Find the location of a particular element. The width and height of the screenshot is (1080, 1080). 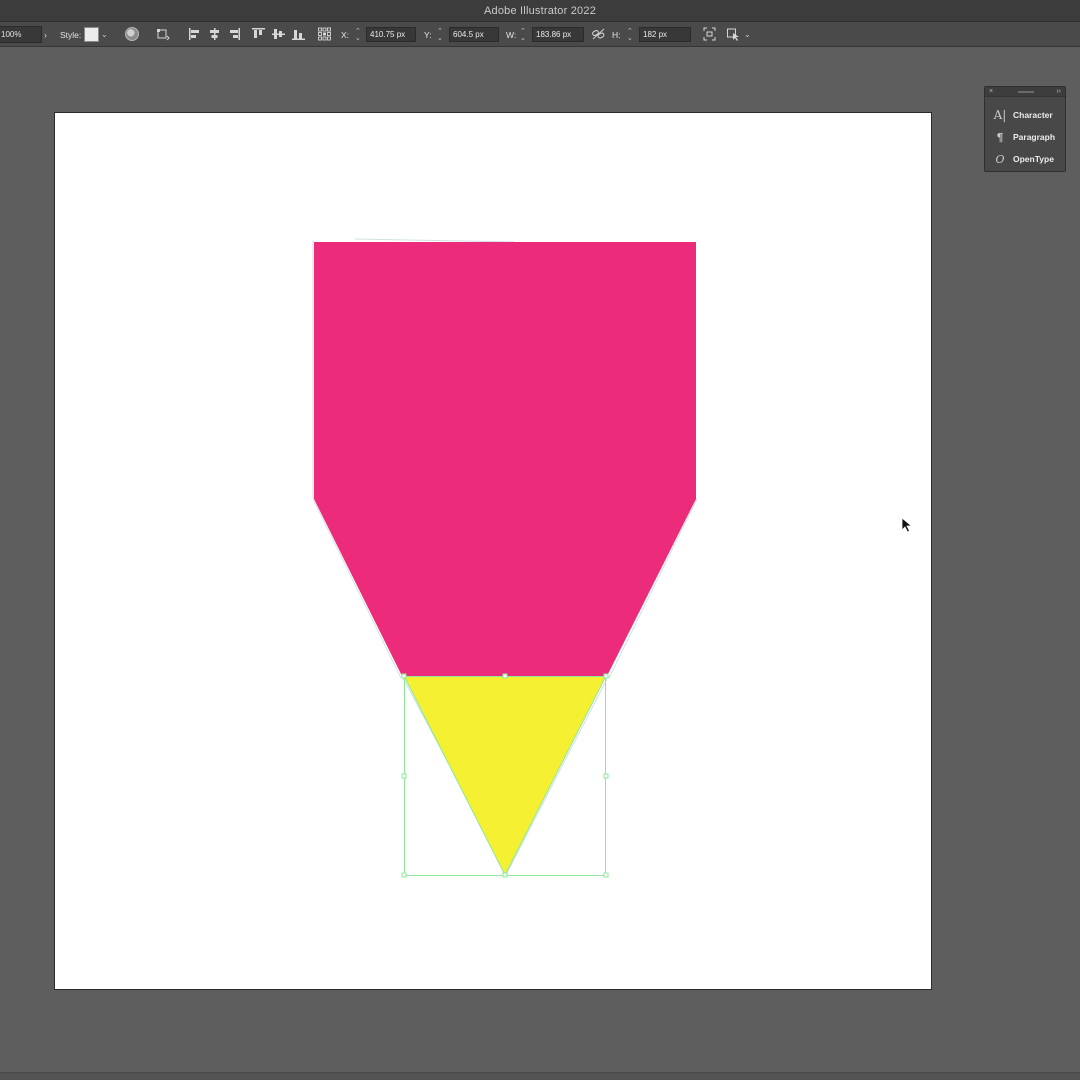

resize-handle-bottom-left is located at coordinates (404, 875).